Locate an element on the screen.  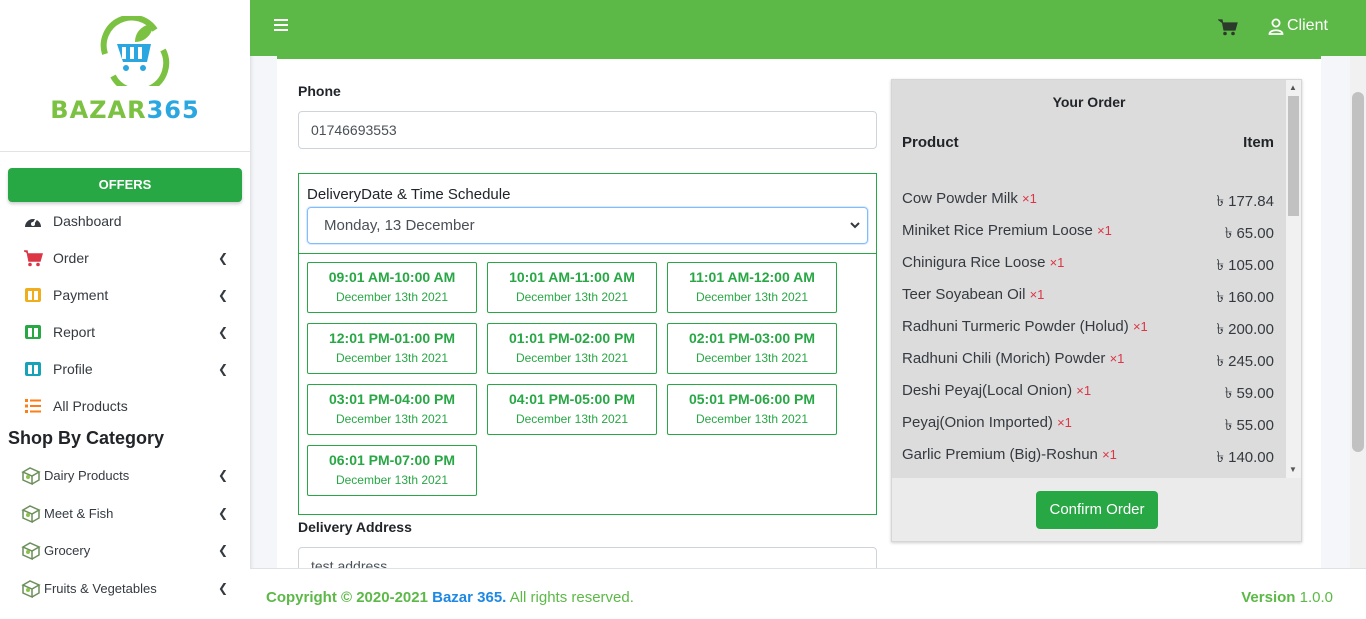
confirm-order-button: Confirm Order is located at coordinates (1097, 510).